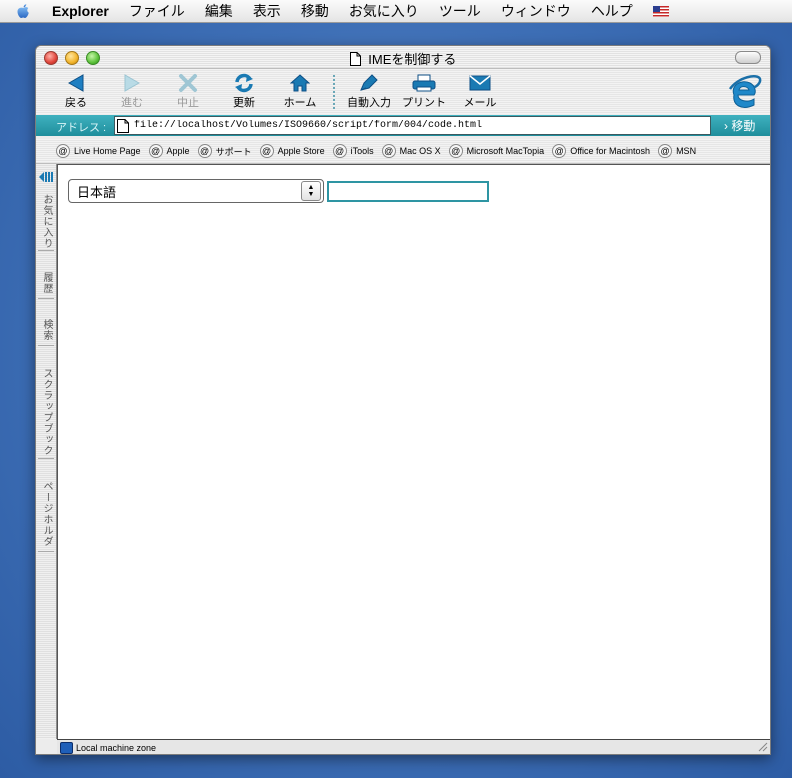  What do you see at coordinates (424, 103) in the screenshot?
I see `print-label: プリント` at bounding box center [424, 103].